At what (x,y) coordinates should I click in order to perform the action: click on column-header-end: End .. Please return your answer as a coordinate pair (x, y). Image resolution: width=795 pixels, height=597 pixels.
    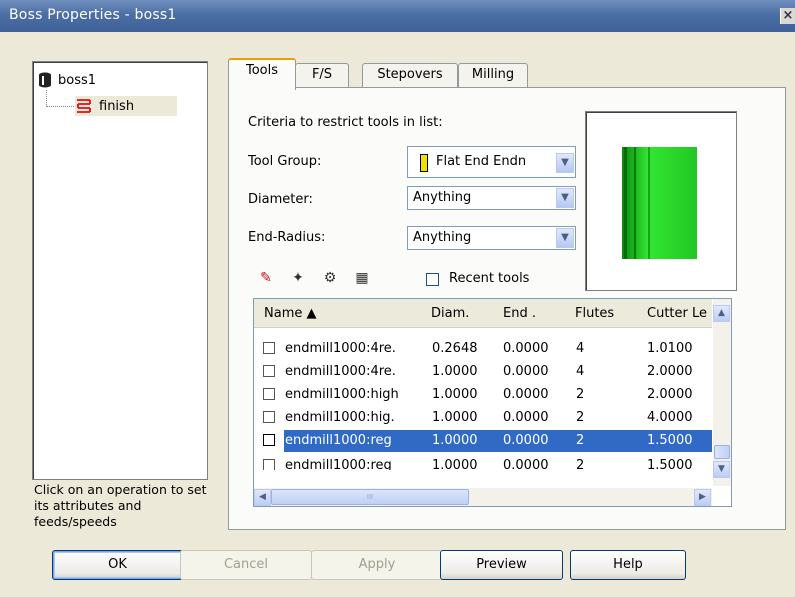
    Looking at the image, I should click on (519, 313).